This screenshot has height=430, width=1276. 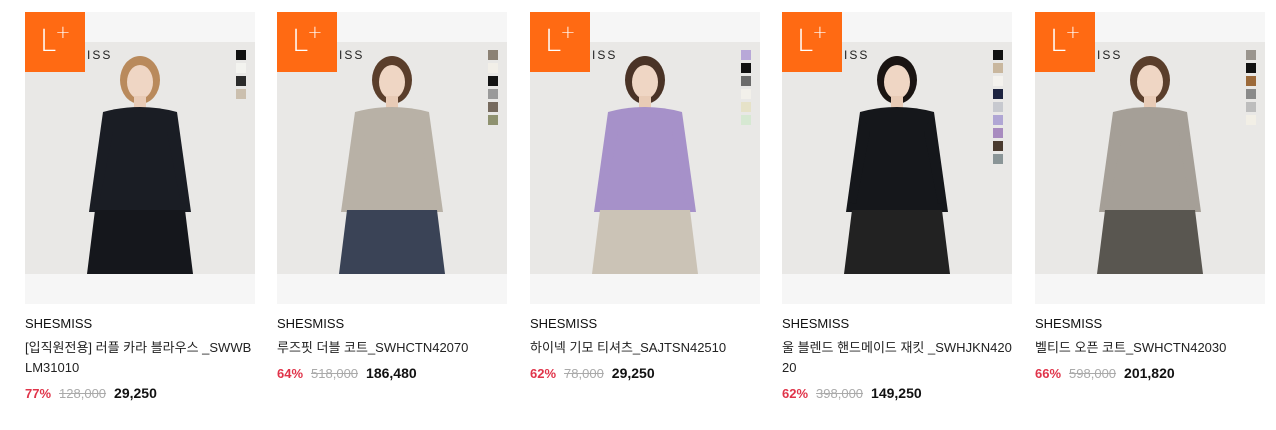 I want to click on original-price: 128,000, so click(x=83, y=393).